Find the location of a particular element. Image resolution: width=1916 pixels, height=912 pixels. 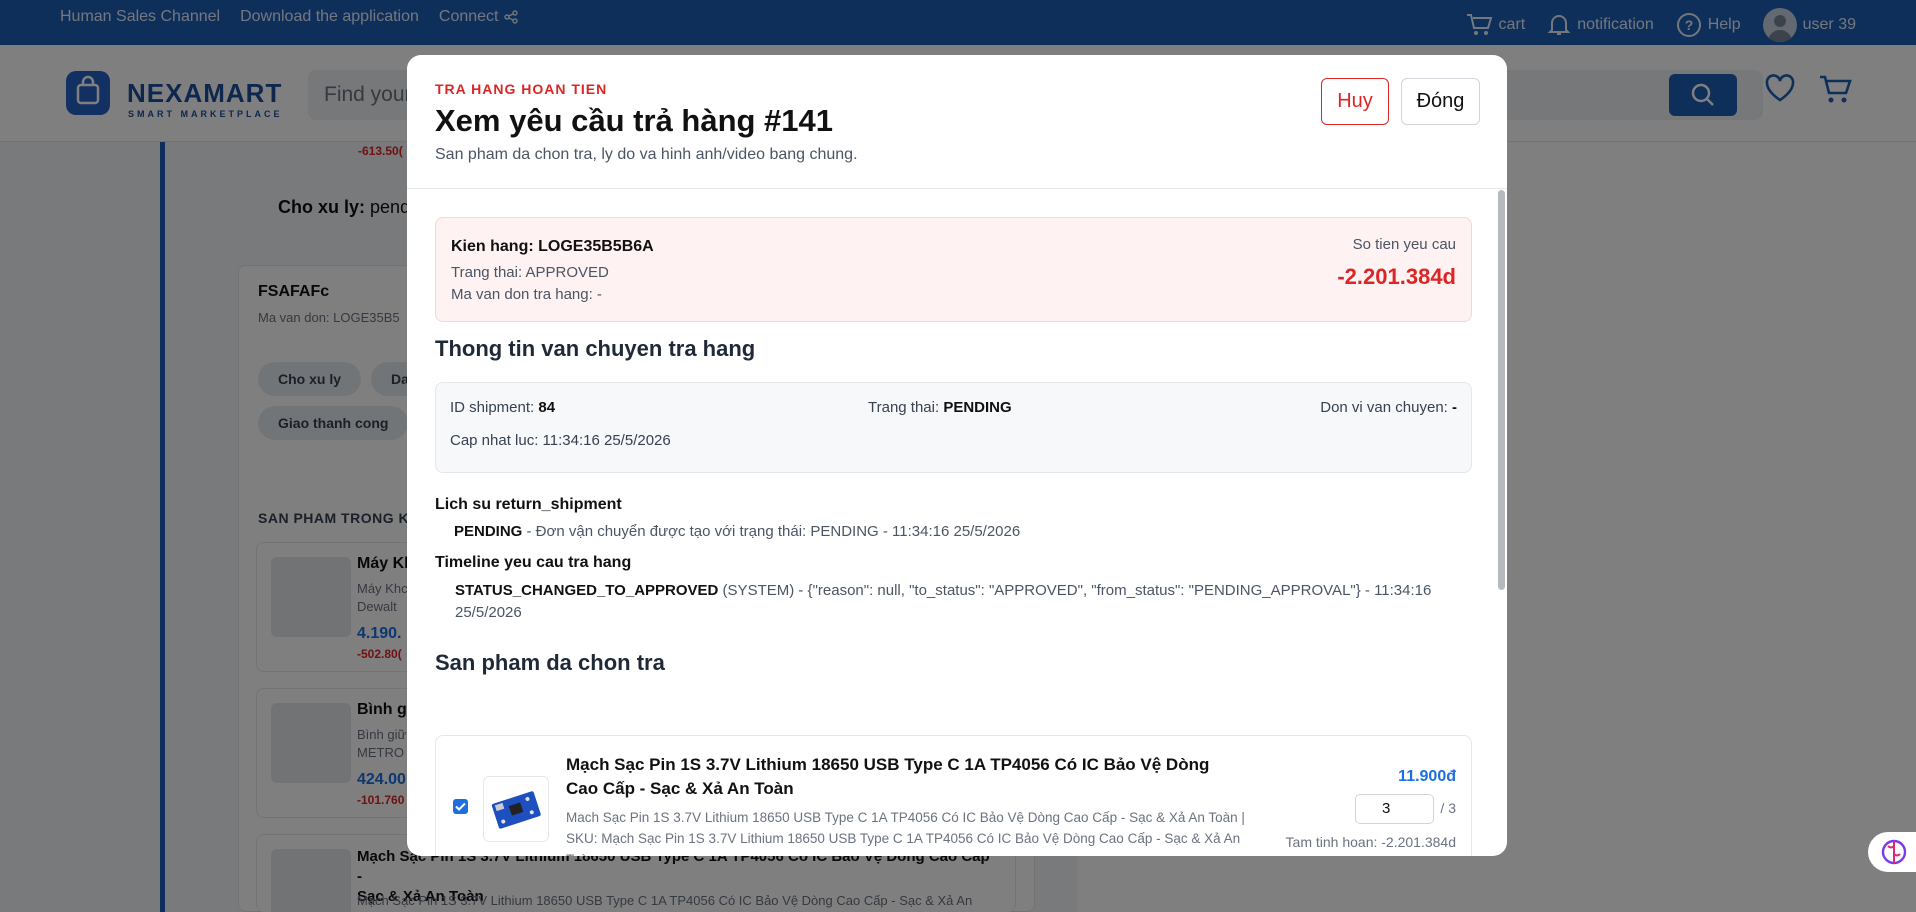

cancel-request-button: Huy is located at coordinates (1355, 101).